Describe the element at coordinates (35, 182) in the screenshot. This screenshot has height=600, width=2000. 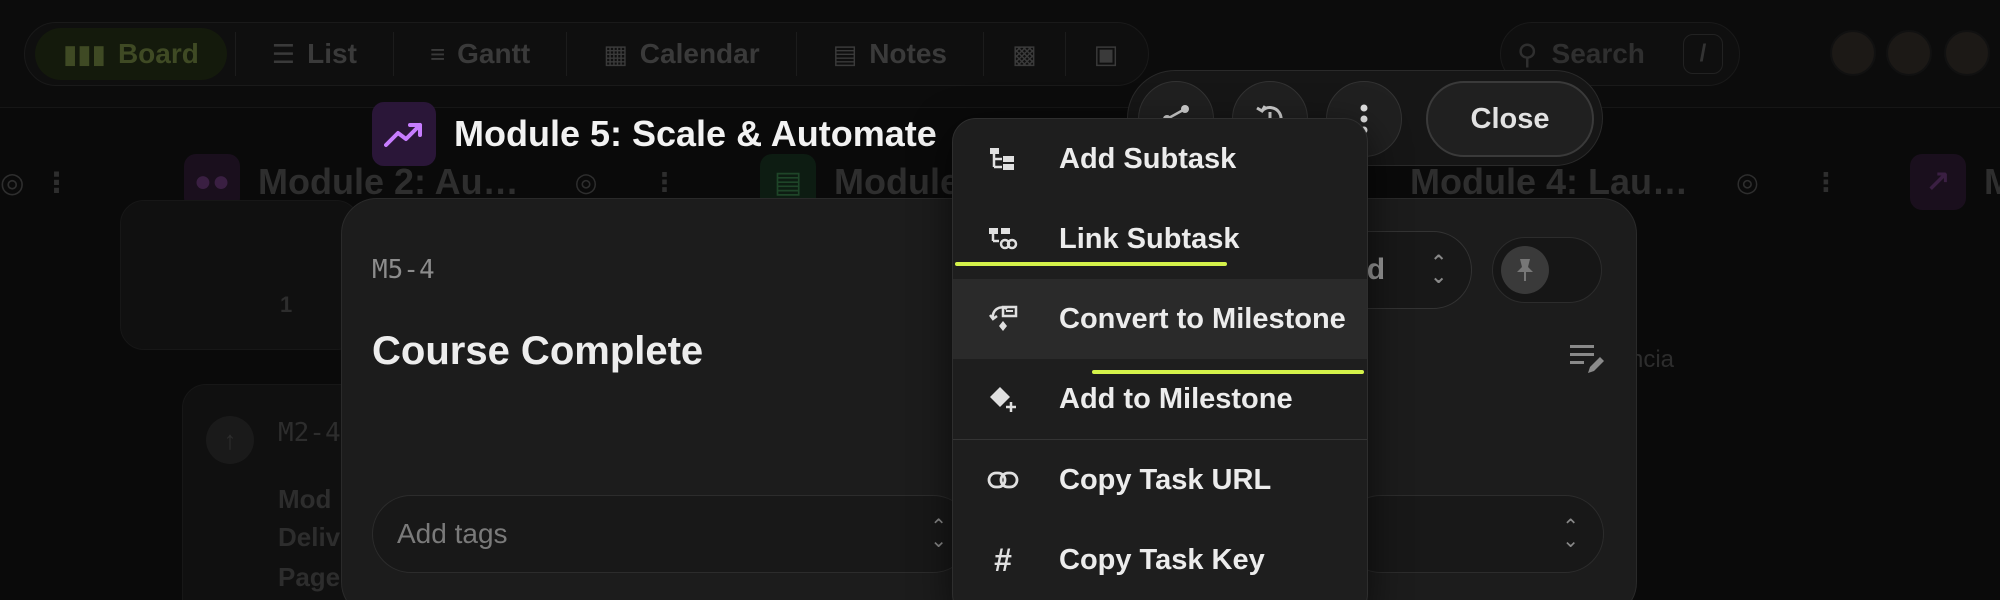
I see `column-controls: ◎ ⋮` at that location.